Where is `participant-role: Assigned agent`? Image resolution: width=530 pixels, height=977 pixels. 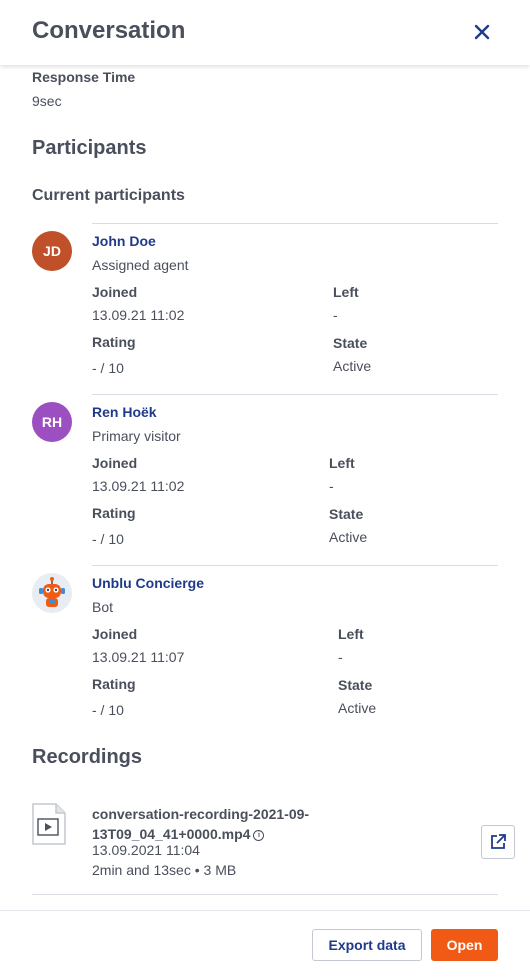
participant-role: Assigned agent is located at coordinates (140, 265).